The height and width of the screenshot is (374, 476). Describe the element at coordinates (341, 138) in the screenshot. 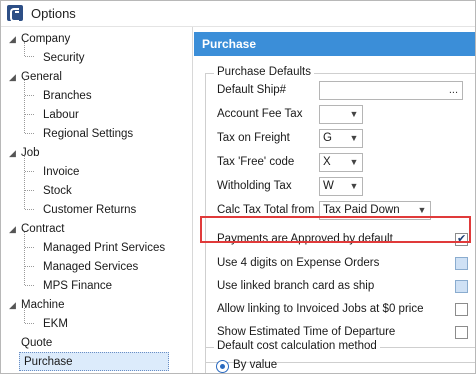

I see `tax-on-freight-select: G ▼` at that location.